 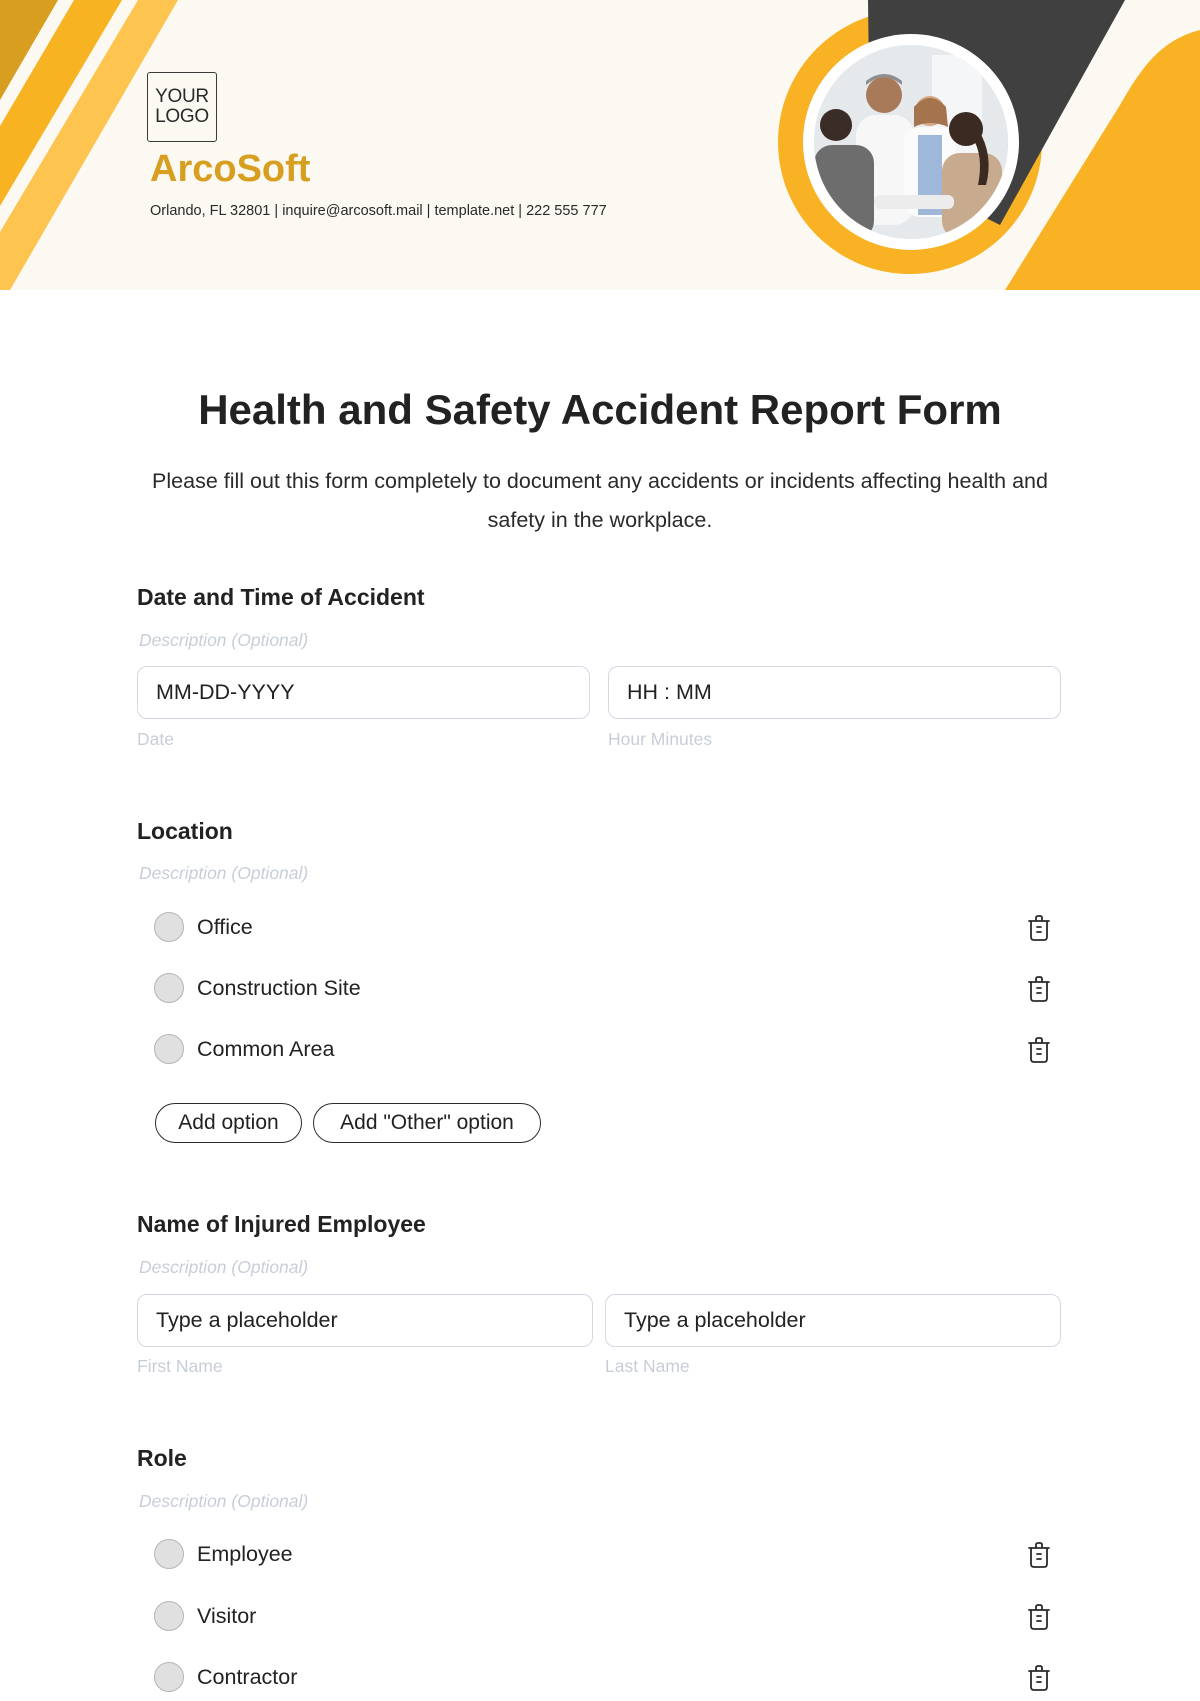 What do you see at coordinates (223, 1501) in the screenshot?
I see `section-description-role: Description (Optional)` at bounding box center [223, 1501].